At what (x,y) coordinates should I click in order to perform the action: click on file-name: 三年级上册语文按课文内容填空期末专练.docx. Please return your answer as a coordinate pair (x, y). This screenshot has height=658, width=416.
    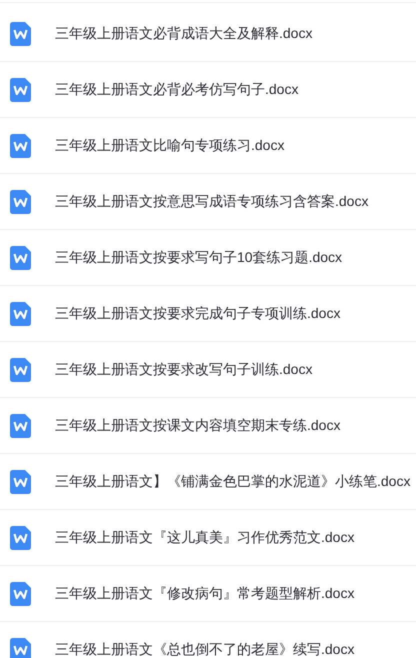
    Looking at the image, I should click on (197, 425).